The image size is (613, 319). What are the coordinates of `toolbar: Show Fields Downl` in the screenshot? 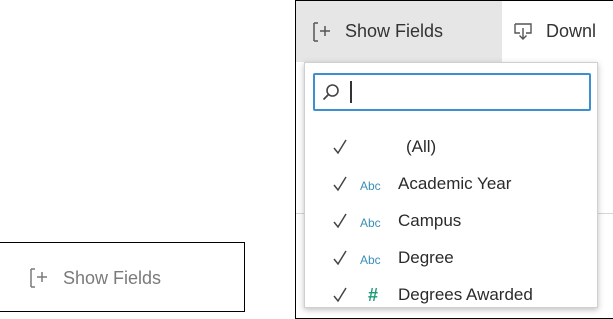 It's located at (454, 31).